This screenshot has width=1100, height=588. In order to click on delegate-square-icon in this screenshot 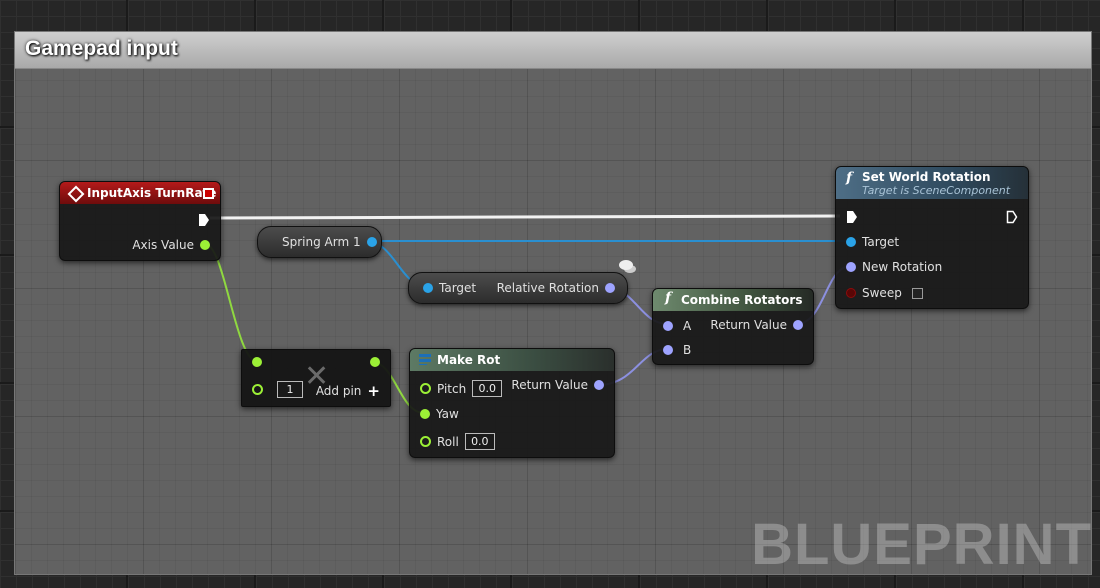, I will do `click(208, 193)`.